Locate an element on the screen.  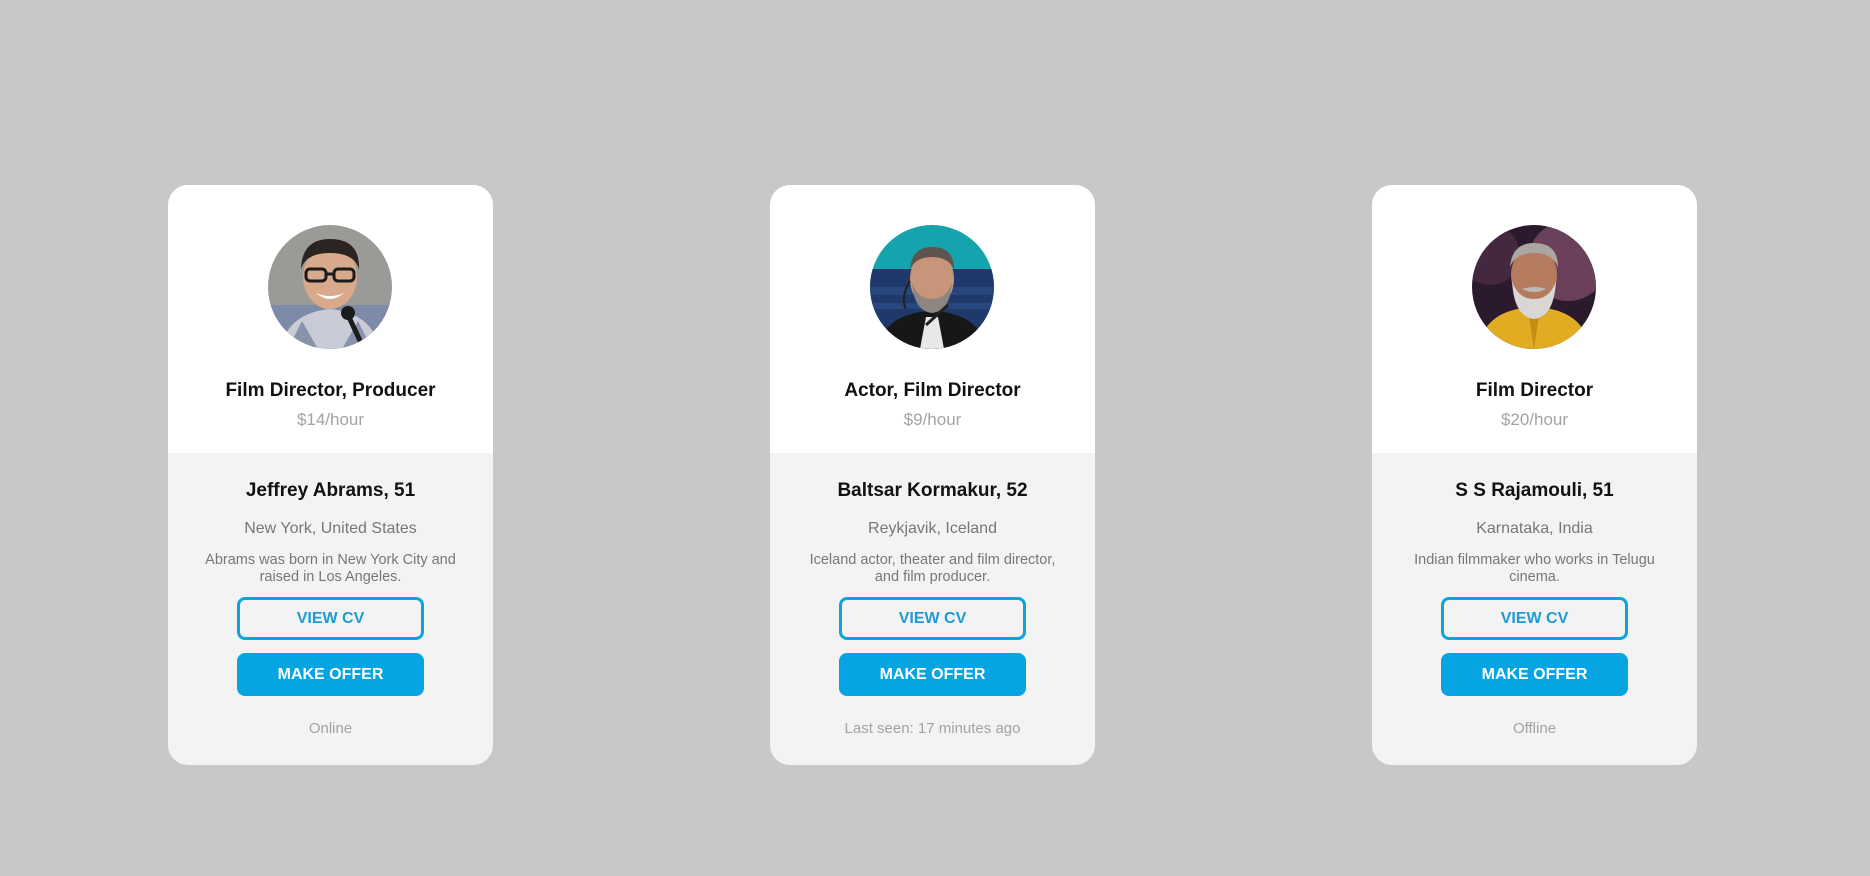
person-location: New York, United States is located at coordinates (330, 528).